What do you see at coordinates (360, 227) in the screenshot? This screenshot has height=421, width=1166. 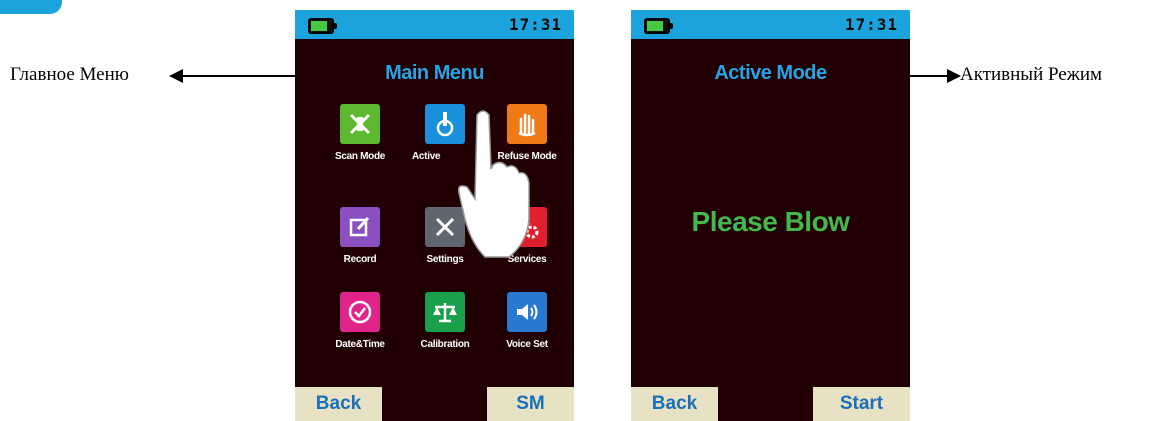 I see `record-edit-icon` at bounding box center [360, 227].